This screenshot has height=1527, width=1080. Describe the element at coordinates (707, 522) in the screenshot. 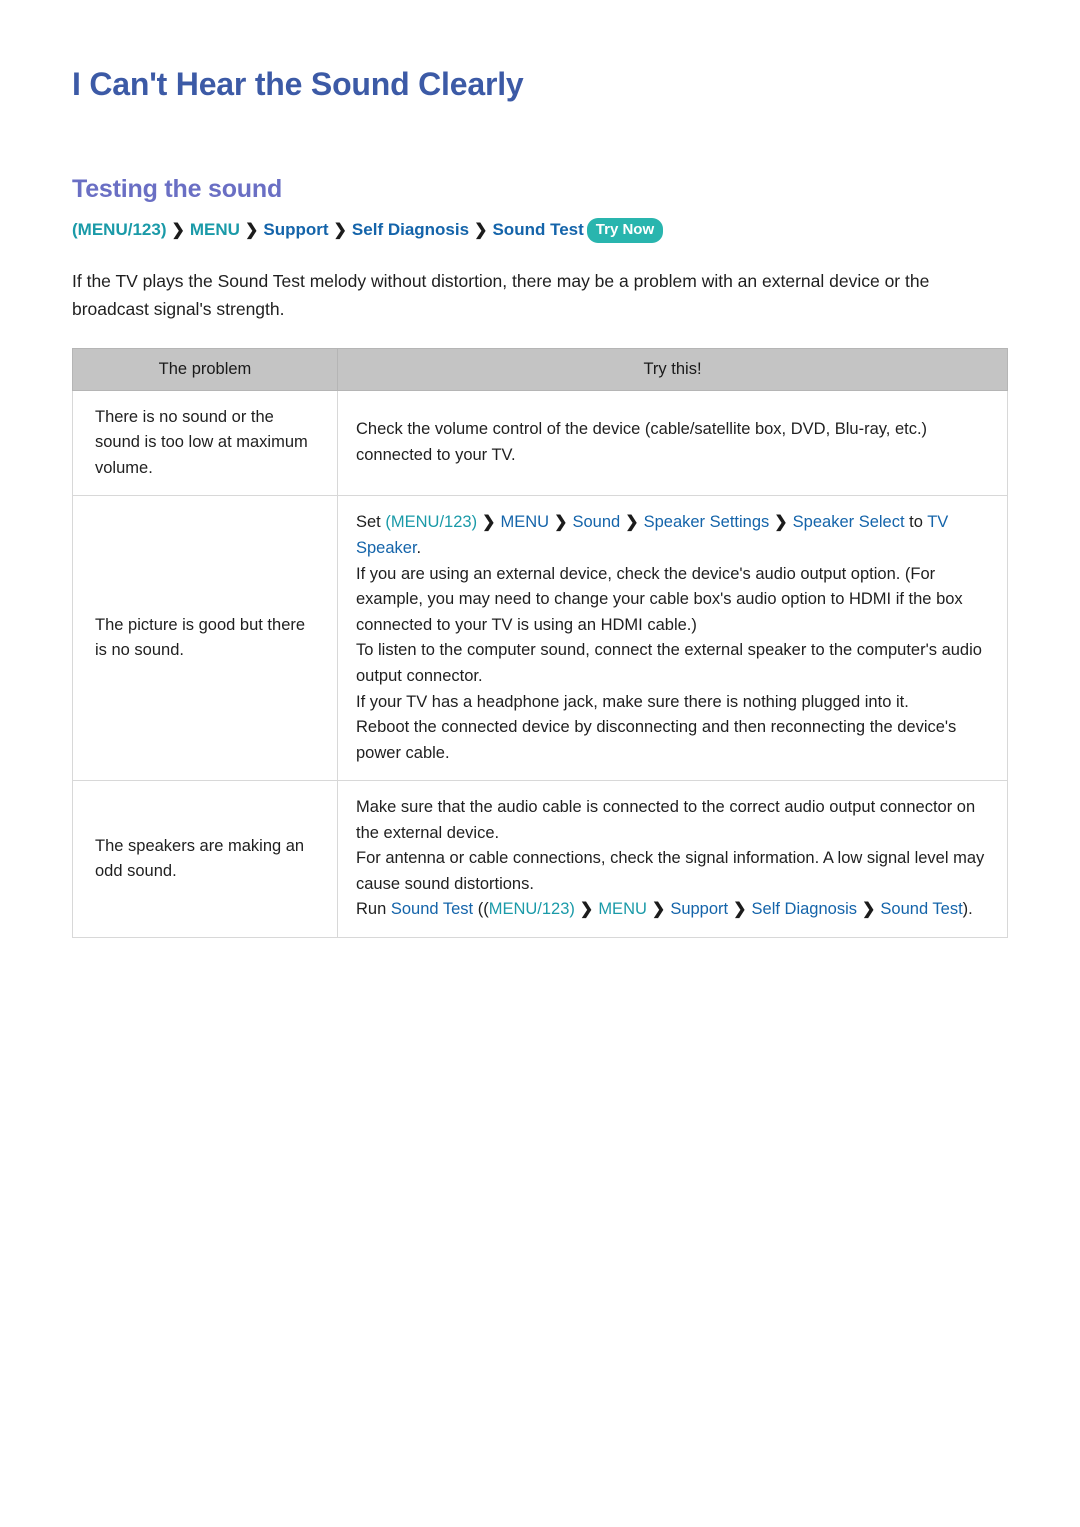

I see `path-item-speaker-settings: Speaker Settings` at that location.